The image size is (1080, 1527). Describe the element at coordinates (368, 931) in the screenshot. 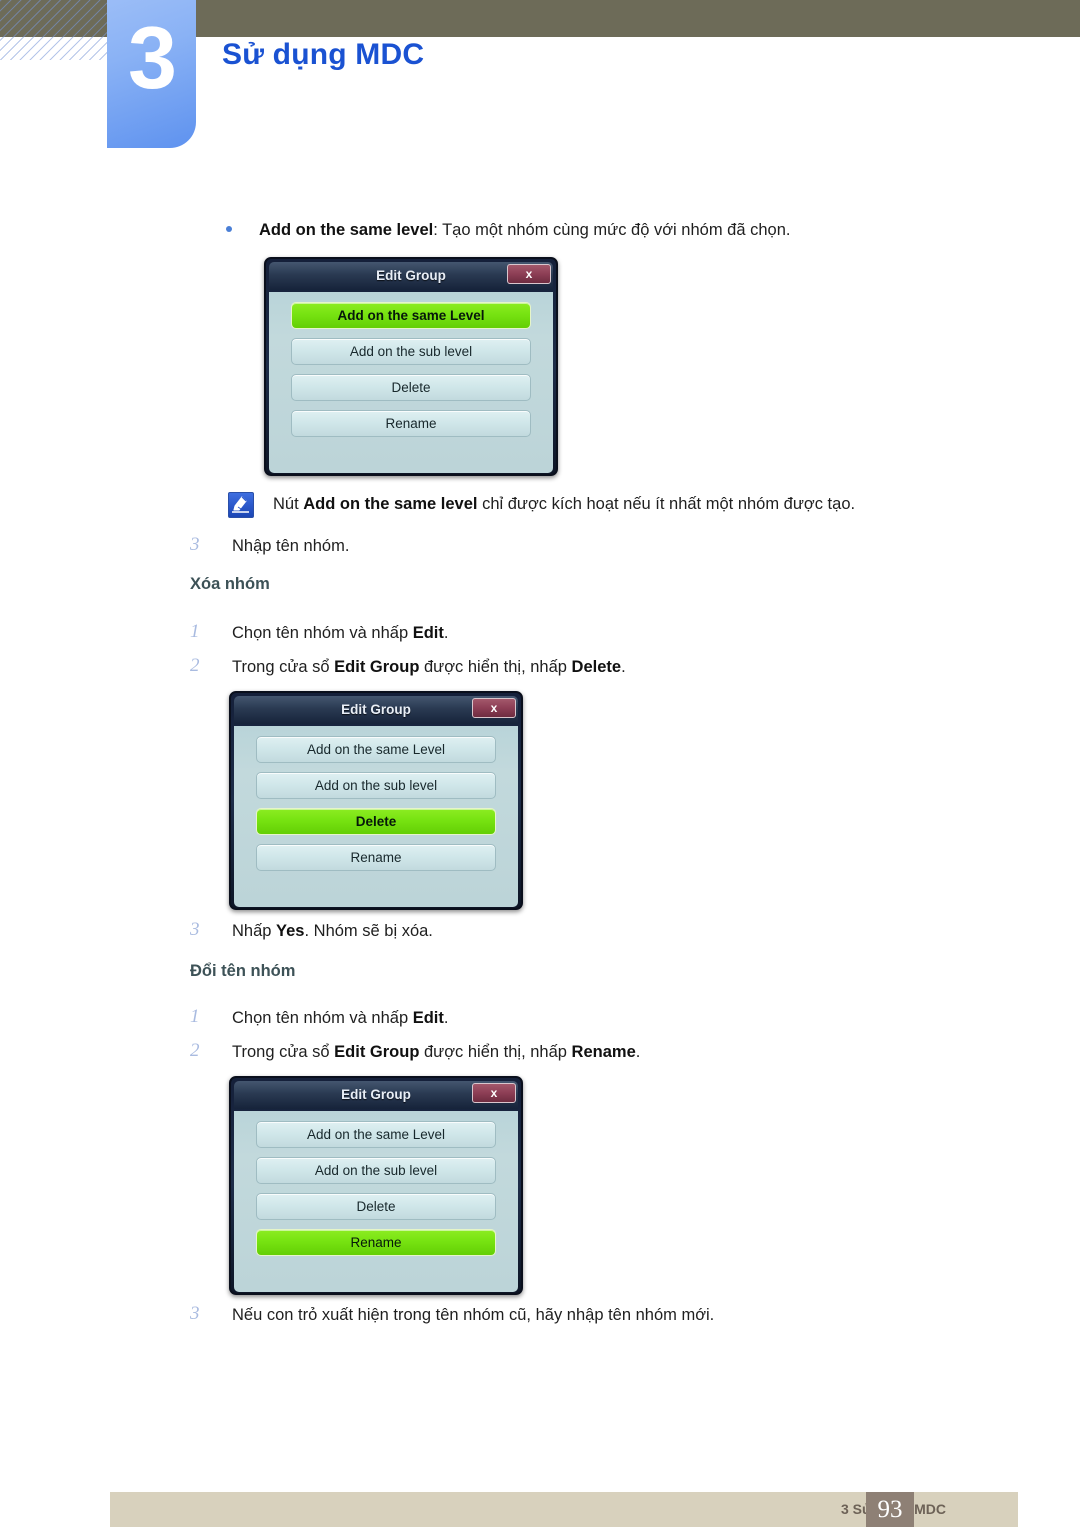

I see `step-text-post: . Nhóm sẽ bị xóa.` at that location.